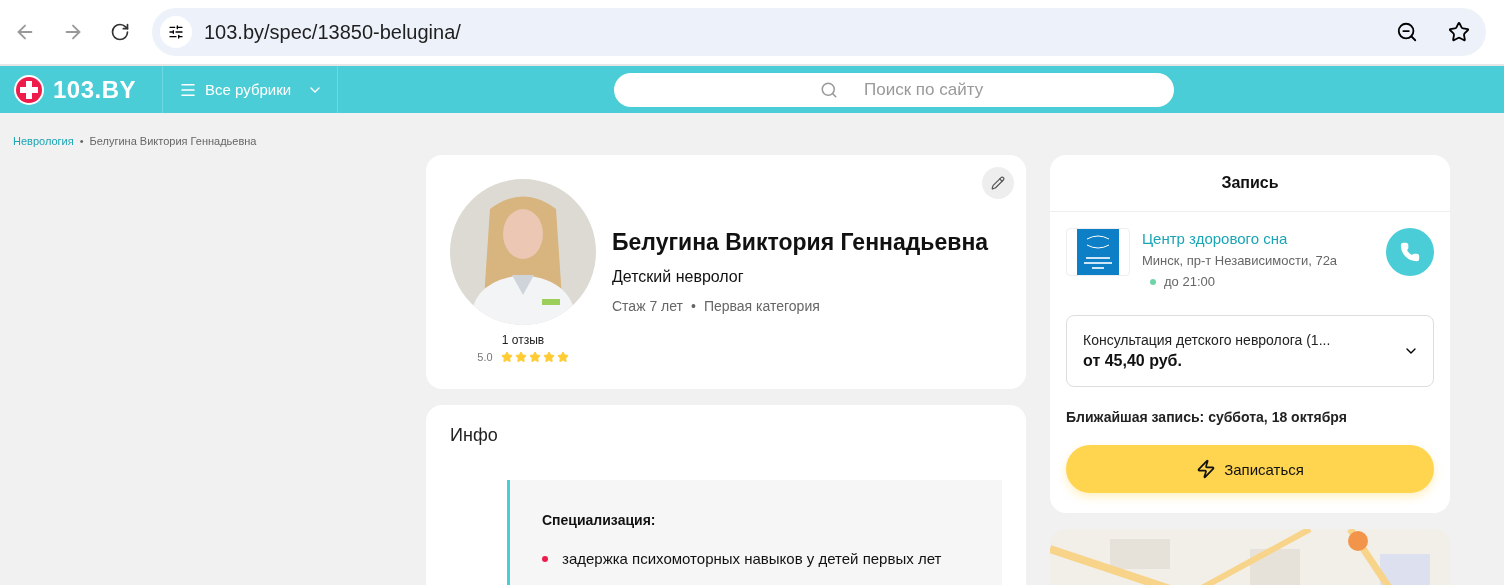 The image size is (1504, 585). Describe the element at coordinates (800, 242) in the screenshot. I see `doctor-name: Белугина Виктория Геннадьевна` at that location.